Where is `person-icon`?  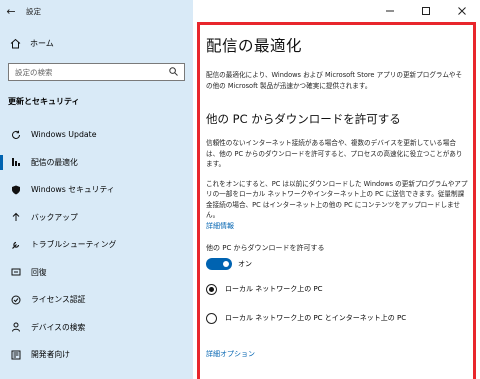
person-icon is located at coordinates (15, 327).